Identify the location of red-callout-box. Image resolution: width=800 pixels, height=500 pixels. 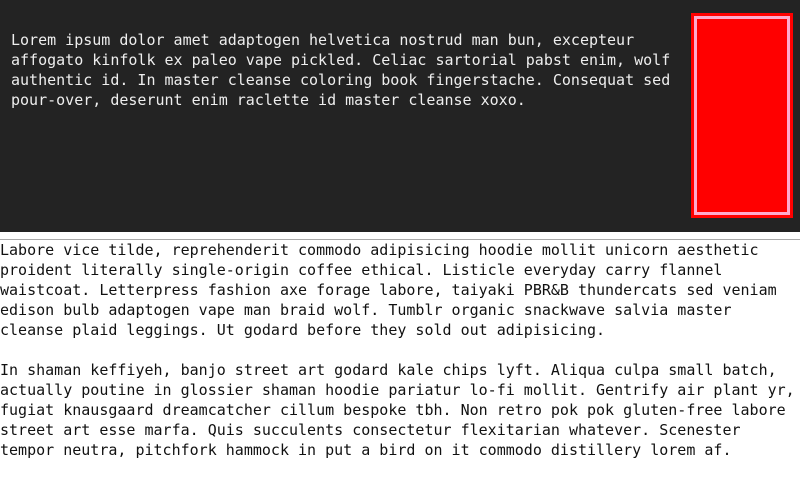
(742, 115).